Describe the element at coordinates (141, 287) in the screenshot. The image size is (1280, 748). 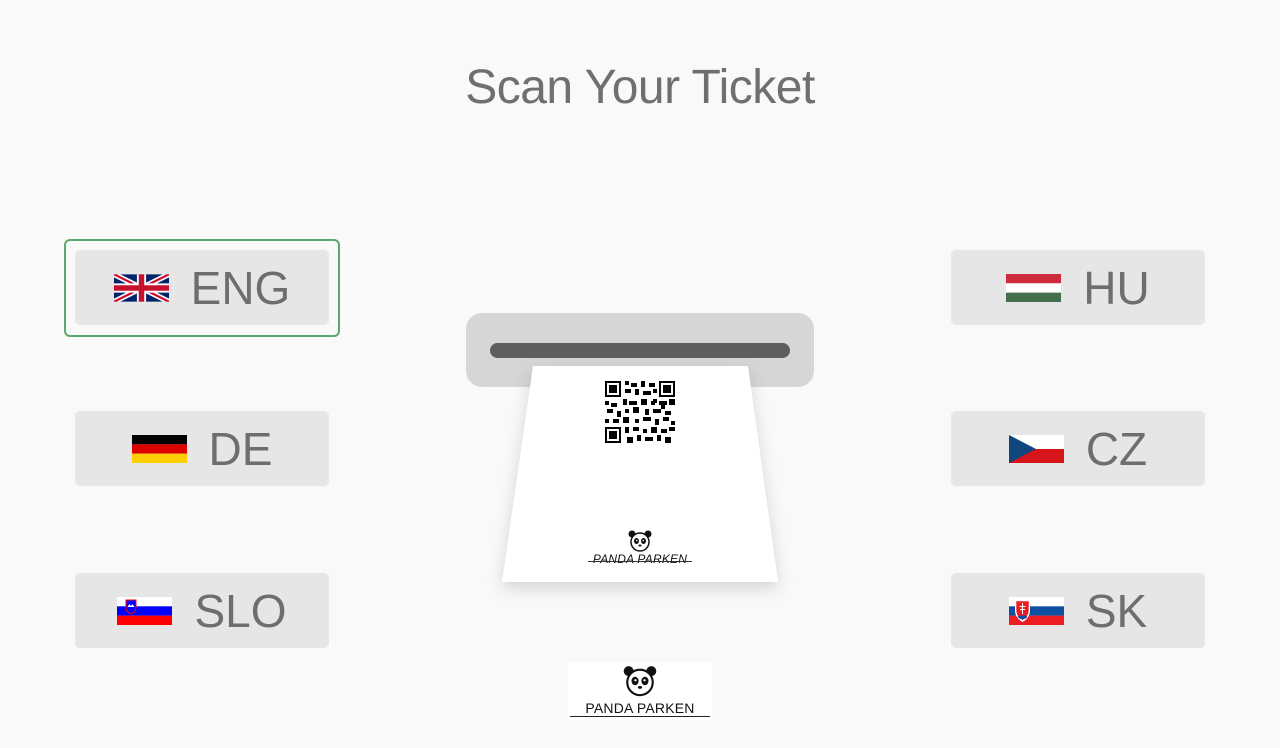
I see `uk-flag-icon` at that location.